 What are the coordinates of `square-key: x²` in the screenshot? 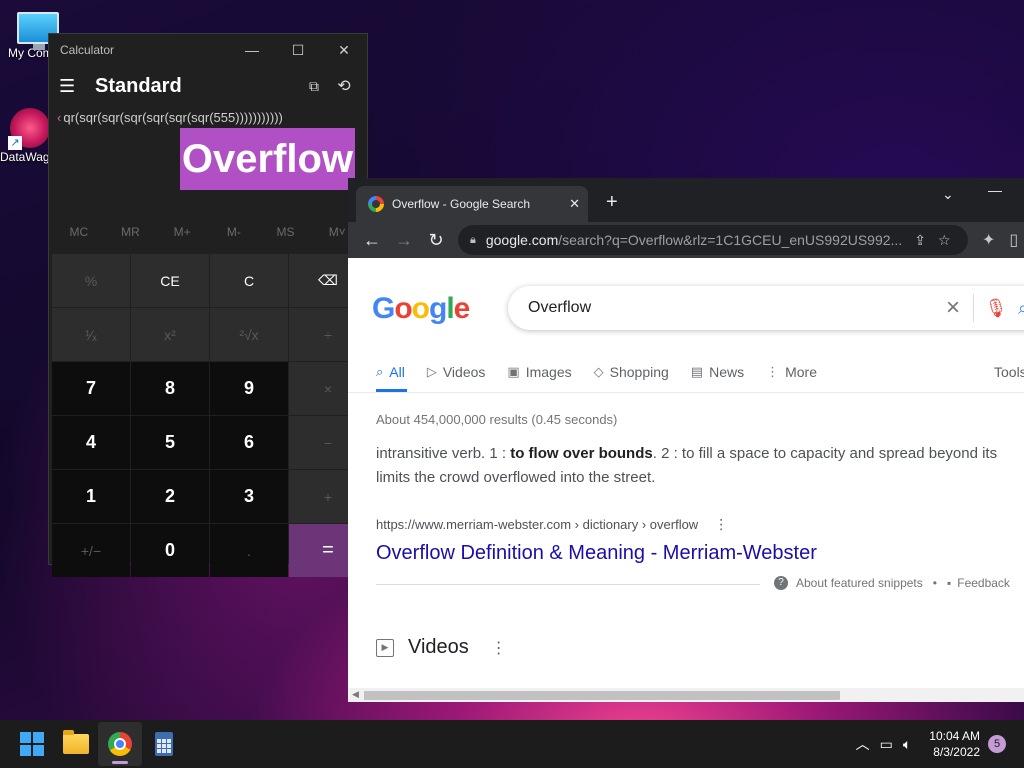 It's located at (170, 334).